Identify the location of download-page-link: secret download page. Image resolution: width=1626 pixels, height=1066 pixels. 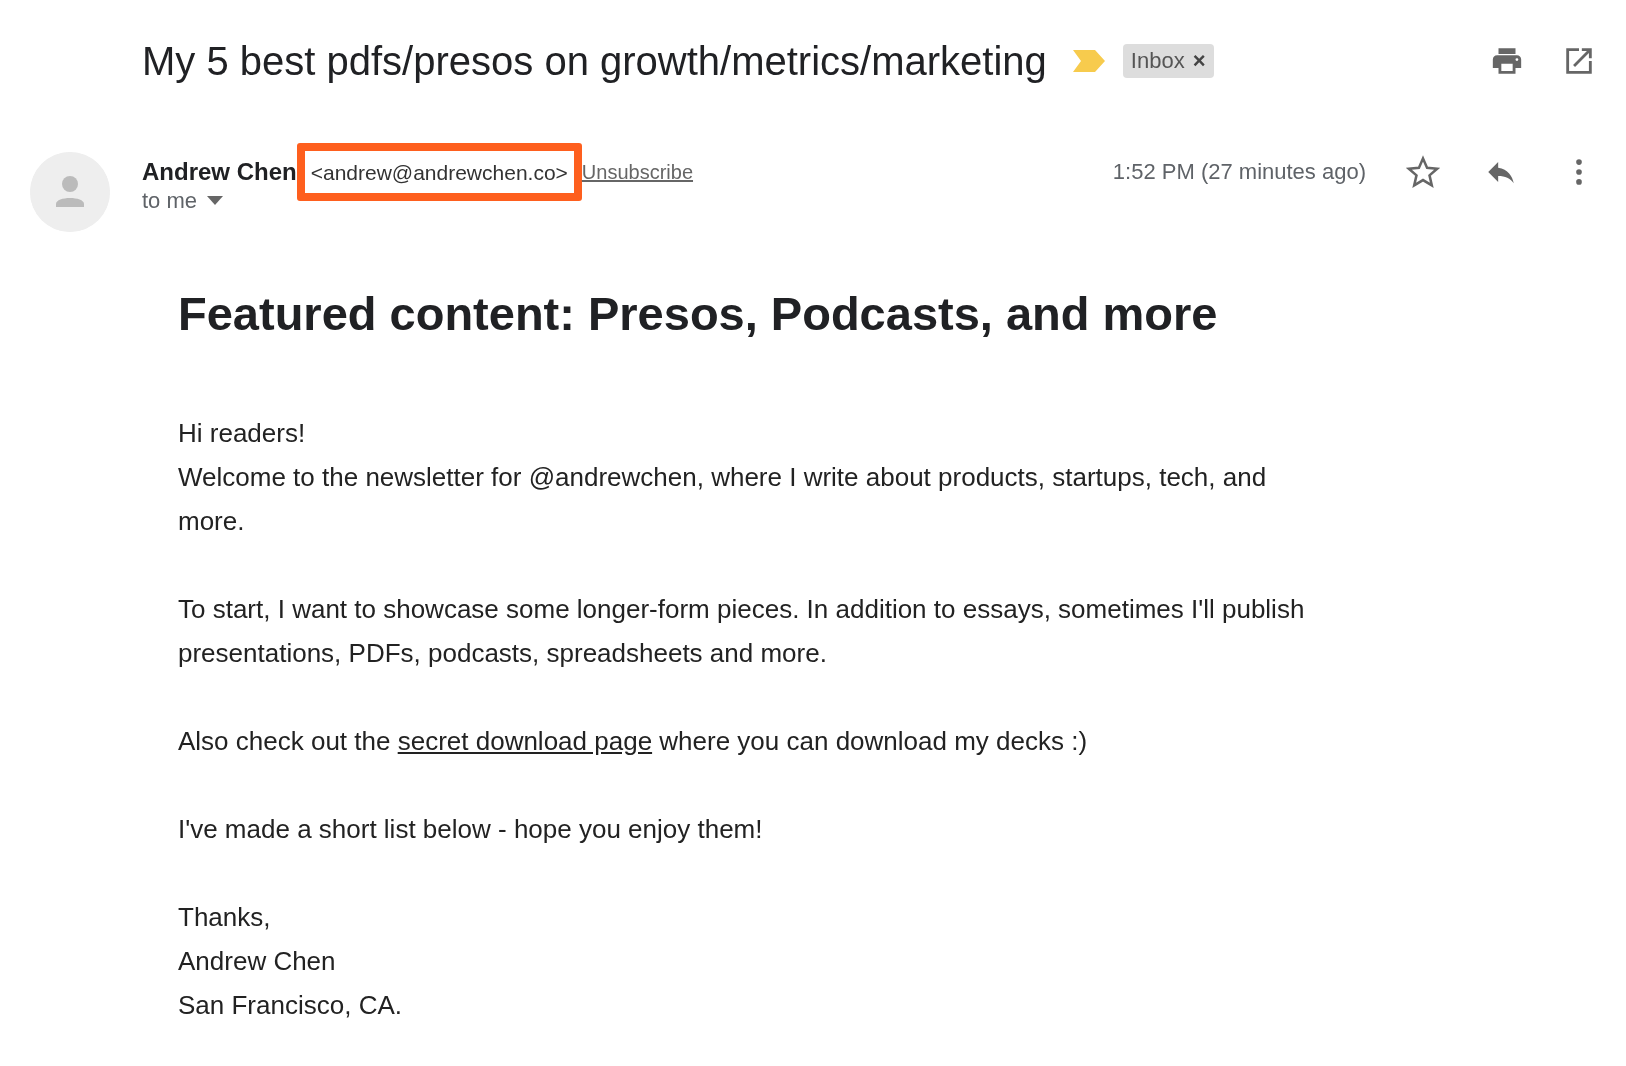
(525, 741).